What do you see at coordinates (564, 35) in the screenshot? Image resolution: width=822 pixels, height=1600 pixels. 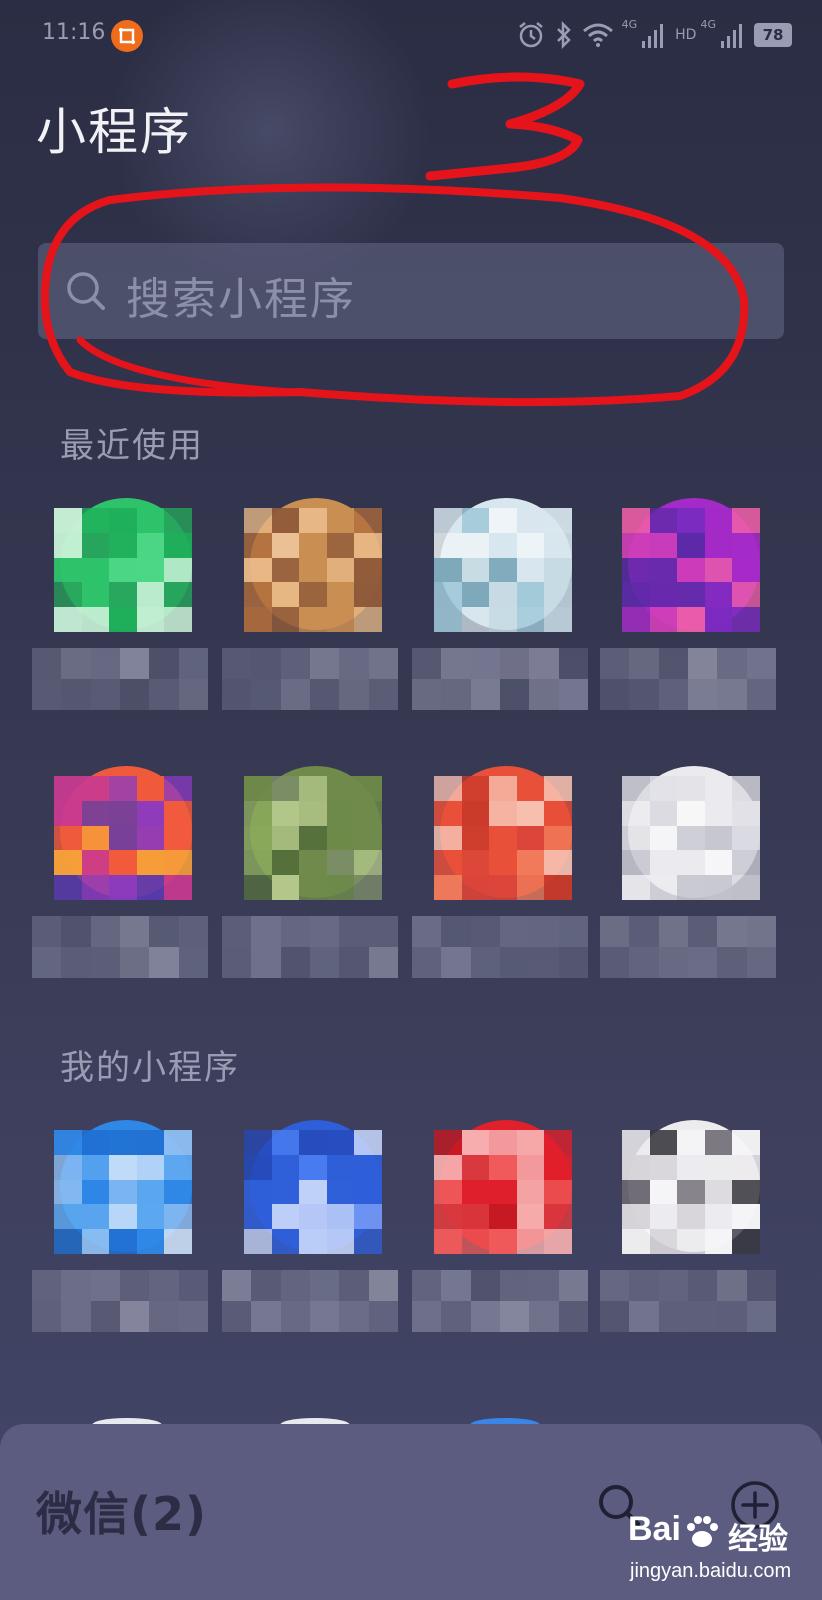 I see `bluetooth-icon` at bounding box center [564, 35].